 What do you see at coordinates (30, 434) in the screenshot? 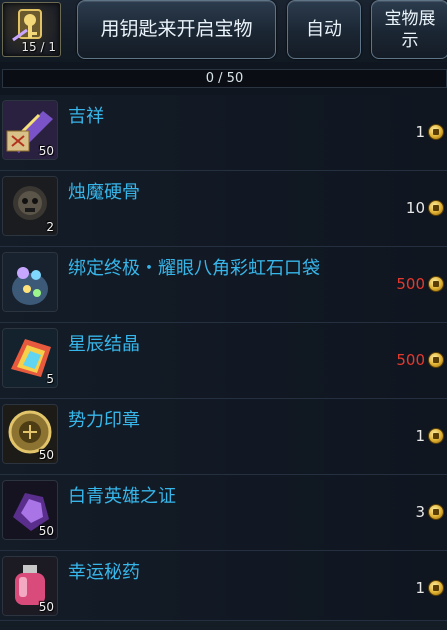
I see `seal-badge-icon: 50` at bounding box center [30, 434].